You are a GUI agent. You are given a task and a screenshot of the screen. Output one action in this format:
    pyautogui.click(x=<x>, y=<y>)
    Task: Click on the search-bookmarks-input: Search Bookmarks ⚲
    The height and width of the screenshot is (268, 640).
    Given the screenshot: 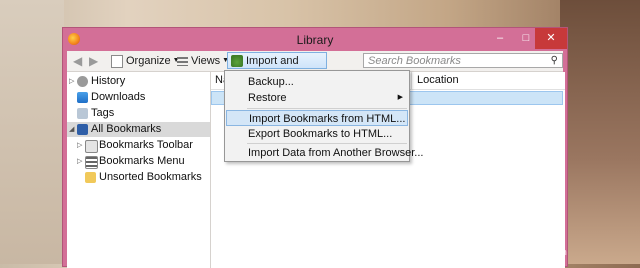 What is the action you would take?
    pyautogui.click(x=463, y=60)
    